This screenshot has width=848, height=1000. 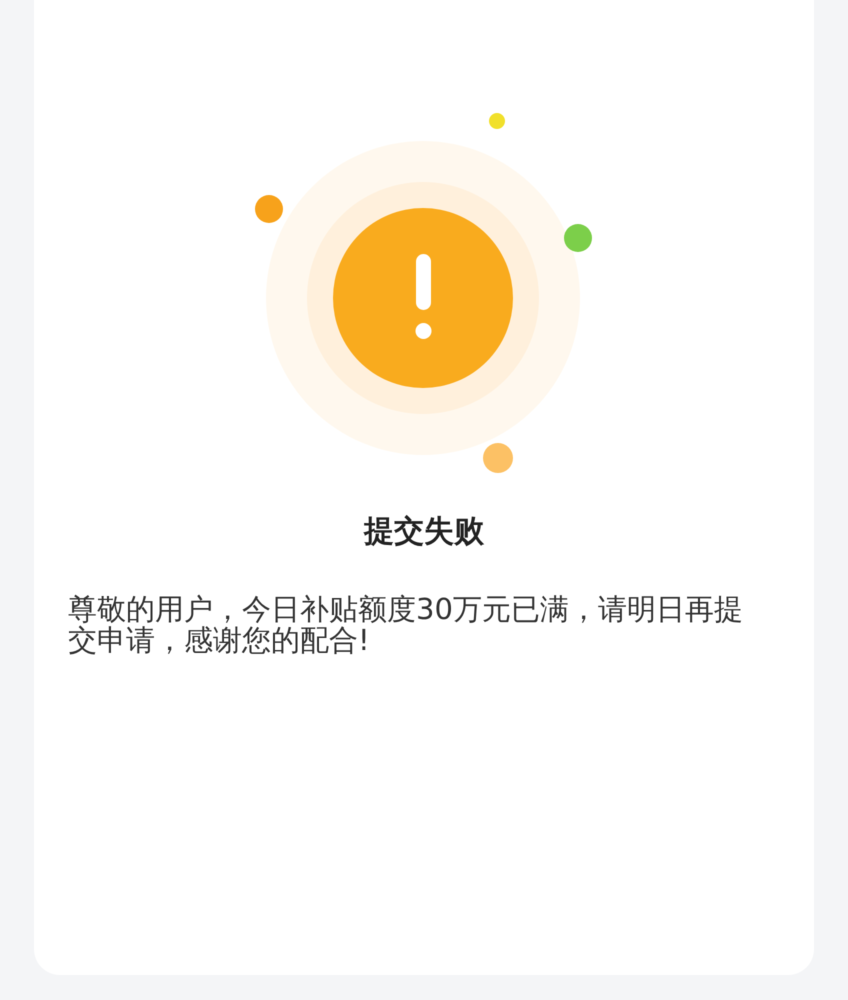 What do you see at coordinates (424, 532) in the screenshot?
I see `dialog-title: 提交失败` at bounding box center [424, 532].